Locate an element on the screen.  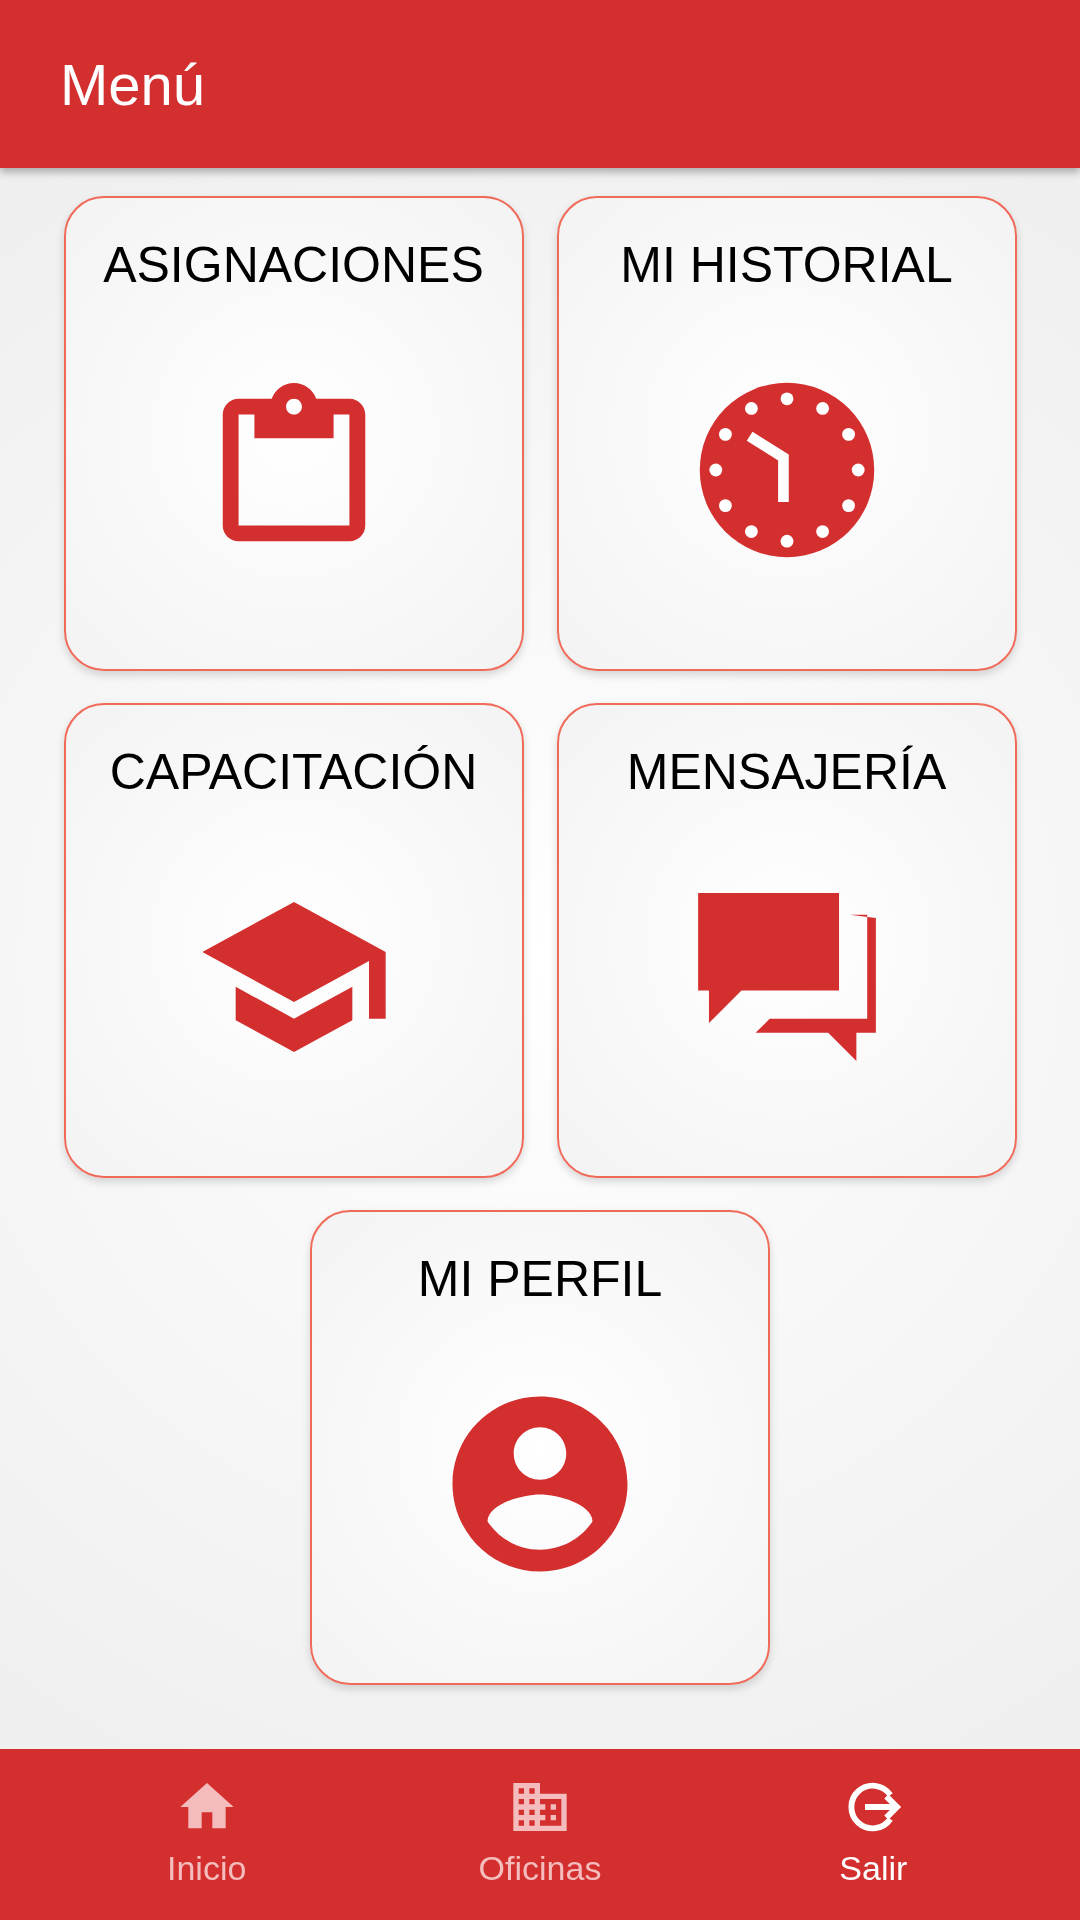
menu-tile: MI PERFIL is located at coordinates (540, 1447).